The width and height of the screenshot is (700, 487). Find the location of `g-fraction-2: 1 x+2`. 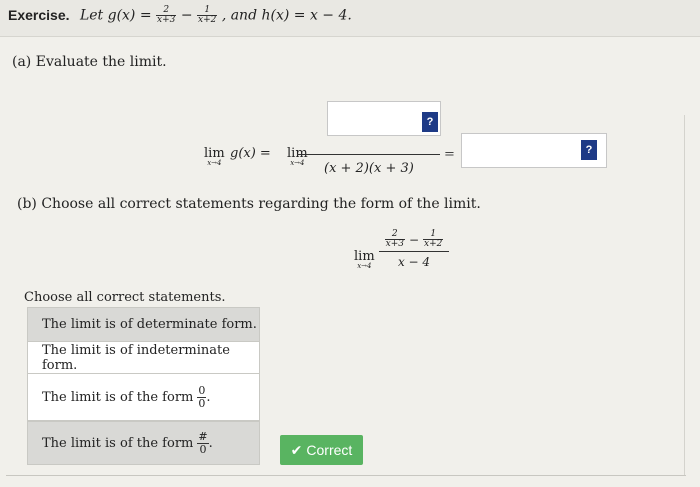

g-fraction-2: 1 x+2 is located at coordinates (207, 15).